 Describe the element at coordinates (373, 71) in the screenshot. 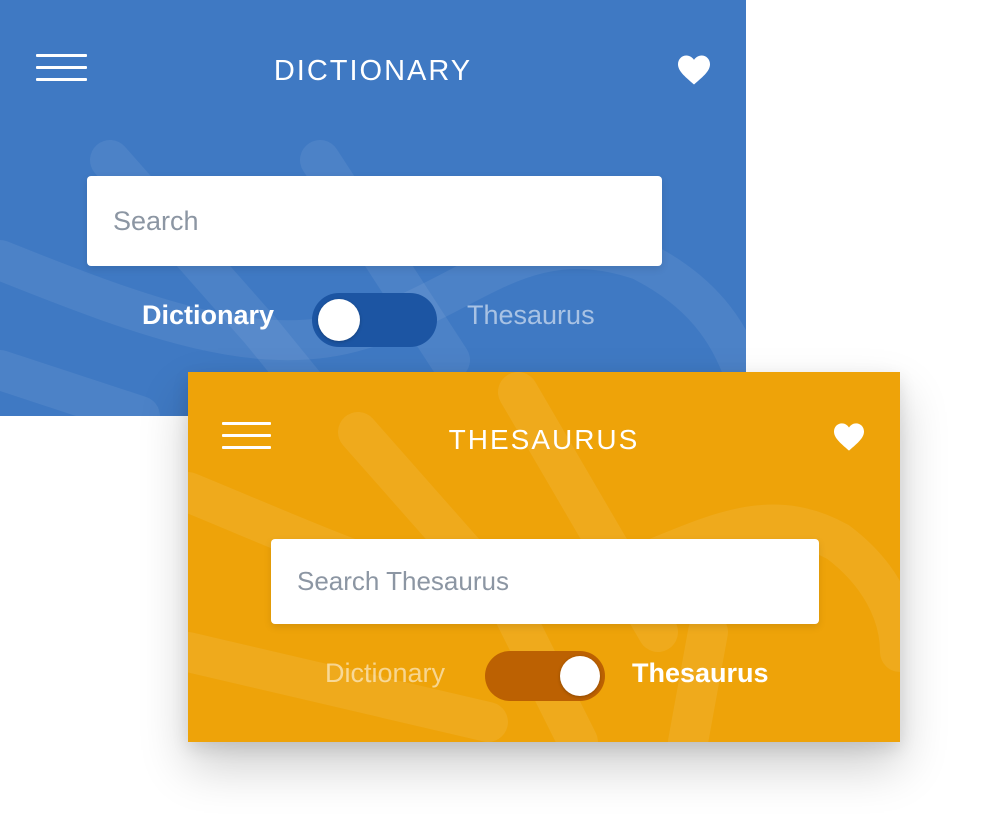

I see `page-title: DICTIONARY` at that location.